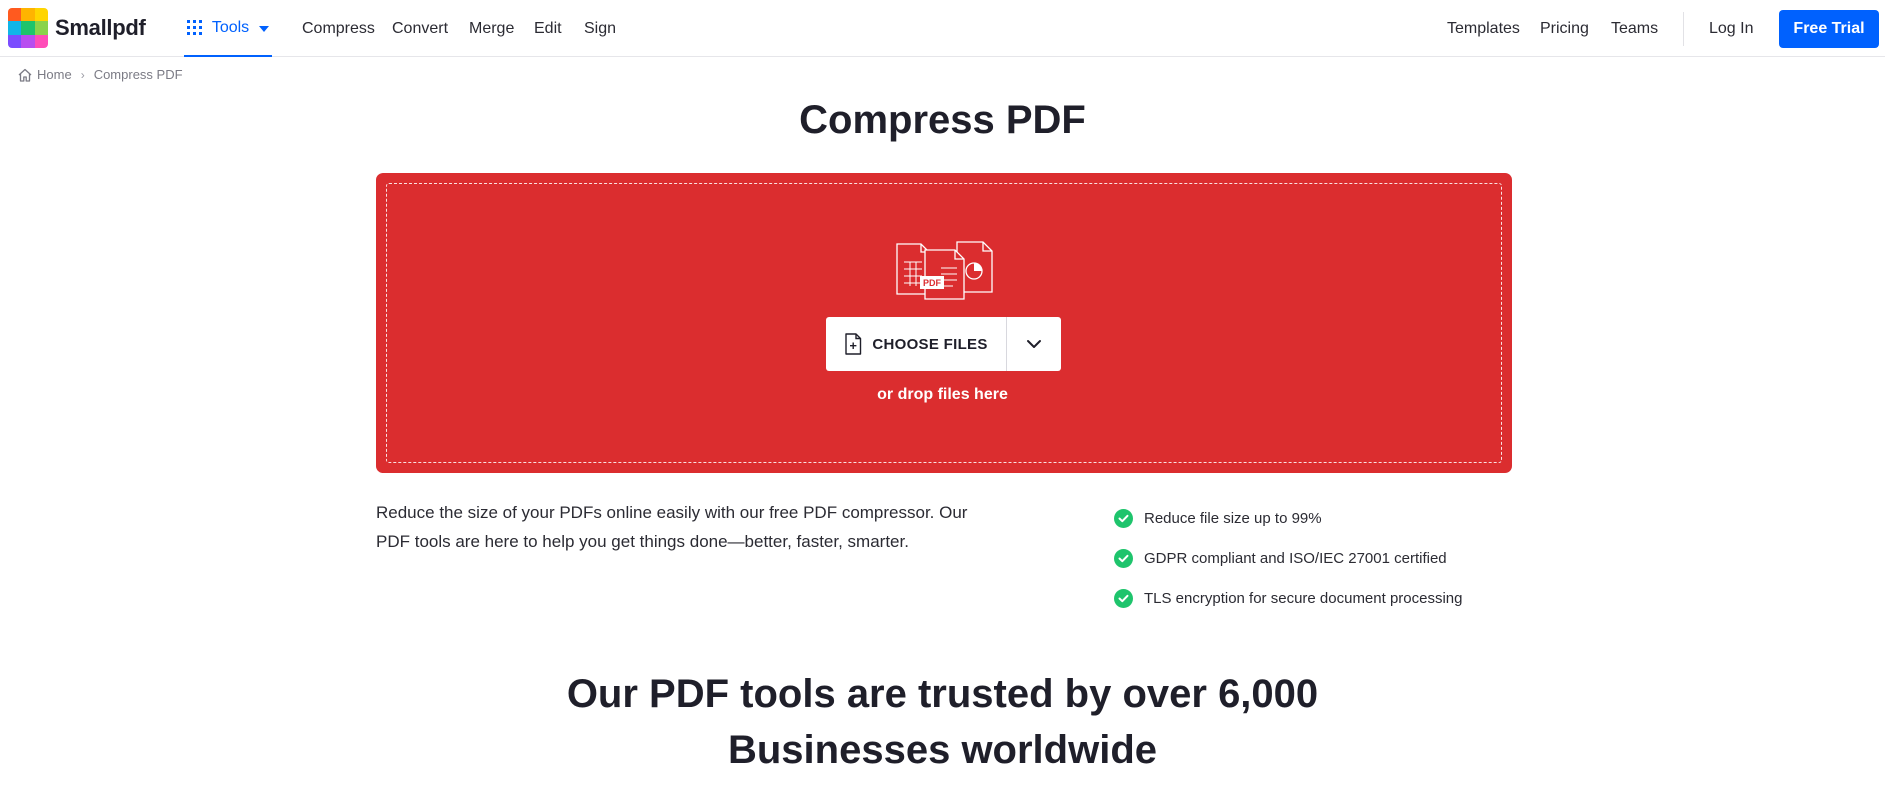  Describe the element at coordinates (1564, 28) in the screenshot. I see `nav-pricing: Pricing` at that location.